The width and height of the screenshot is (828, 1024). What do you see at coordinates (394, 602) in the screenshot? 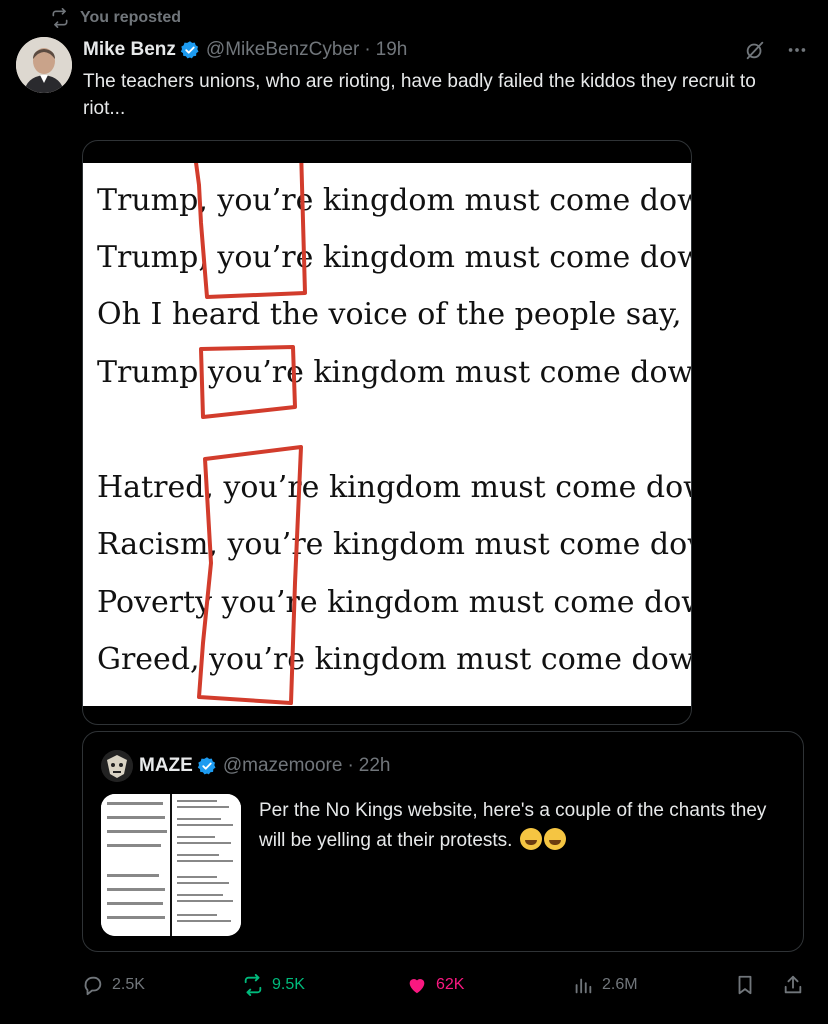
I see `chant-line: Poverty you’re kingdom must come down` at bounding box center [394, 602].